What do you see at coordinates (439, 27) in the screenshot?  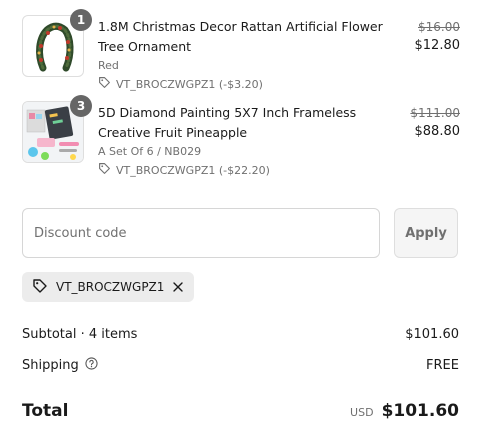 I see `original-price: $16.00` at bounding box center [439, 27].